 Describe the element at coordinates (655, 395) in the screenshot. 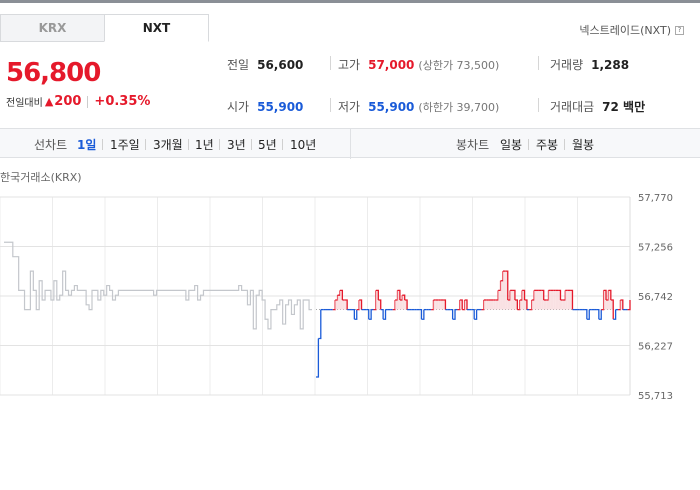

I see `y-tick-label: 55,713` at that location.